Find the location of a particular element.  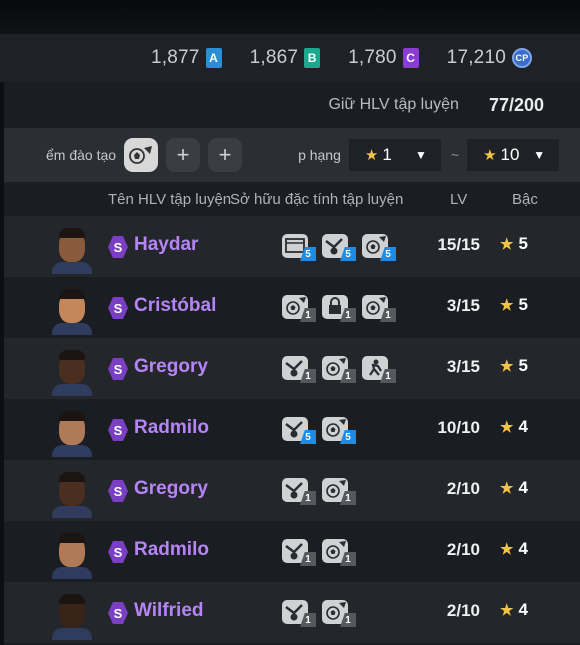

header-grade: Bậc is located at coordinates (525, 199).